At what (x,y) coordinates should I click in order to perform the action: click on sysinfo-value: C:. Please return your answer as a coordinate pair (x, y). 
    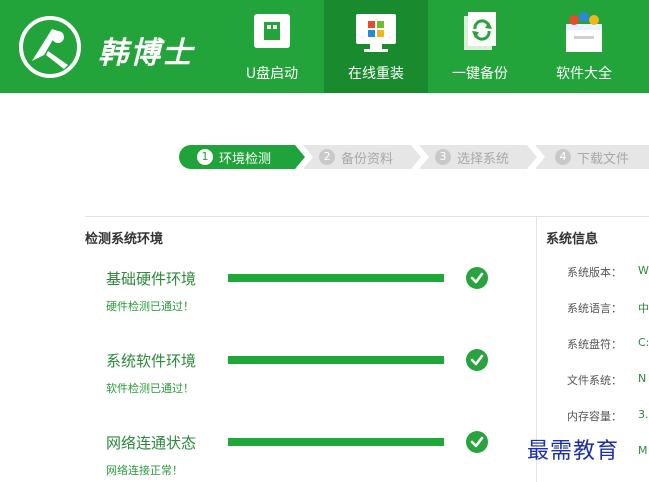
    Looking at the image, I should click on (643, 342).